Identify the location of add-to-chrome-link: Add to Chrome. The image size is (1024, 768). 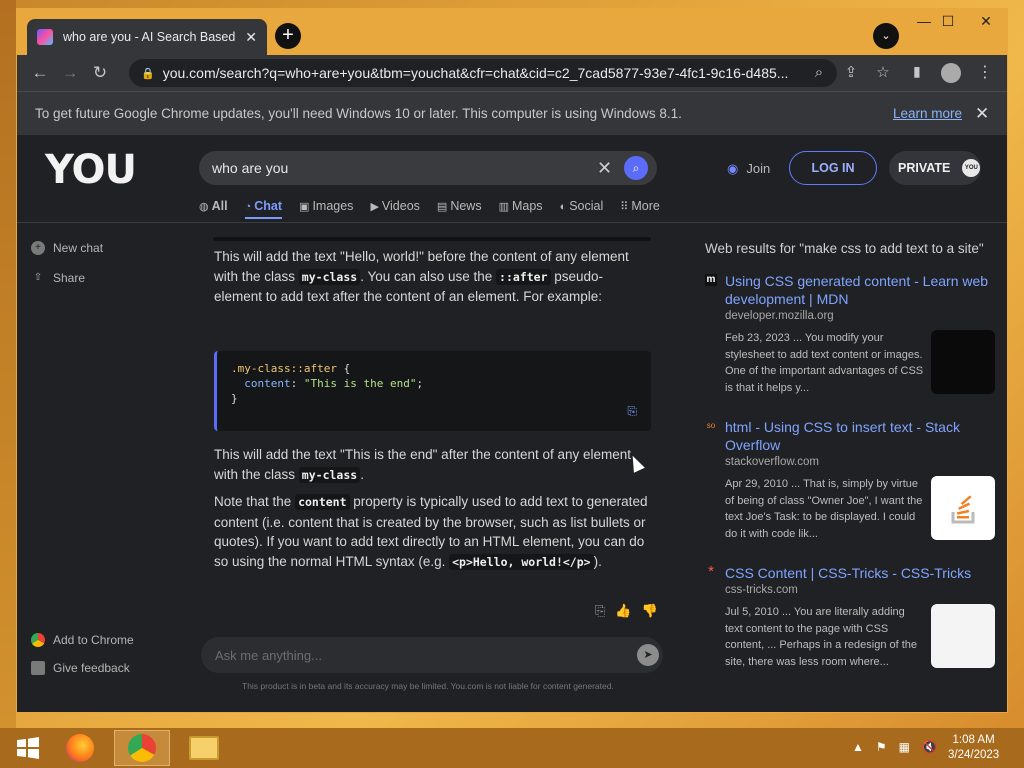
(82, 640).